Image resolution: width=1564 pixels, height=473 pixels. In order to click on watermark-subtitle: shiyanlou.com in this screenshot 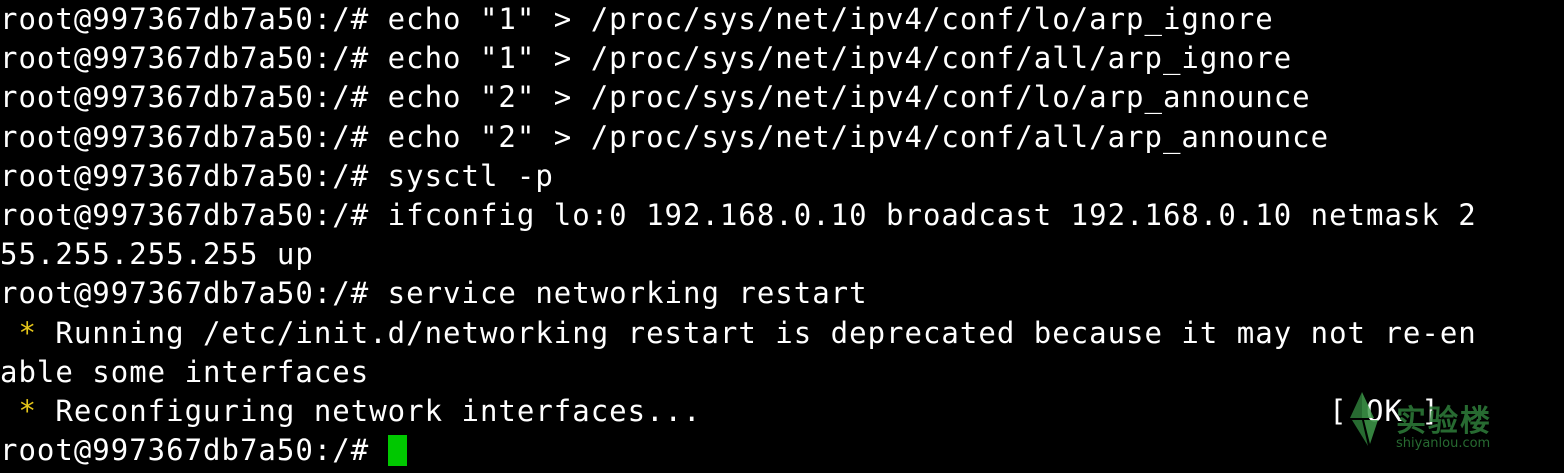, I will do `click(1443, 443)`.